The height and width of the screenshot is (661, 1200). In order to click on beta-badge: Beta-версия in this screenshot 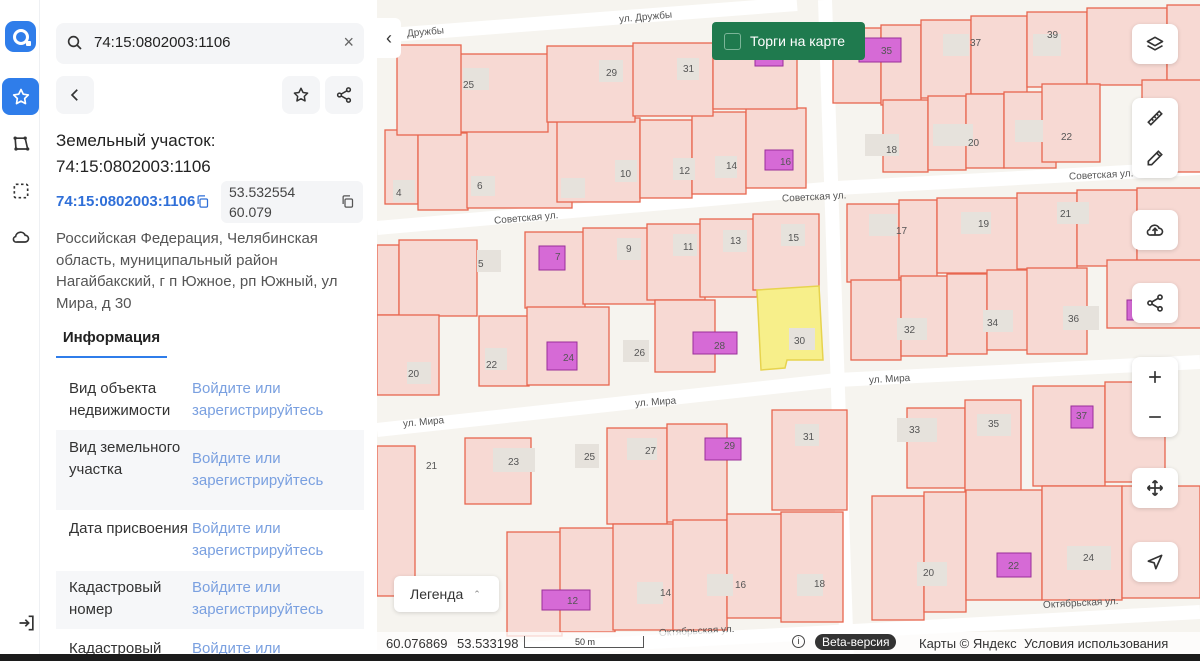, I will do `click(856, 642)`.